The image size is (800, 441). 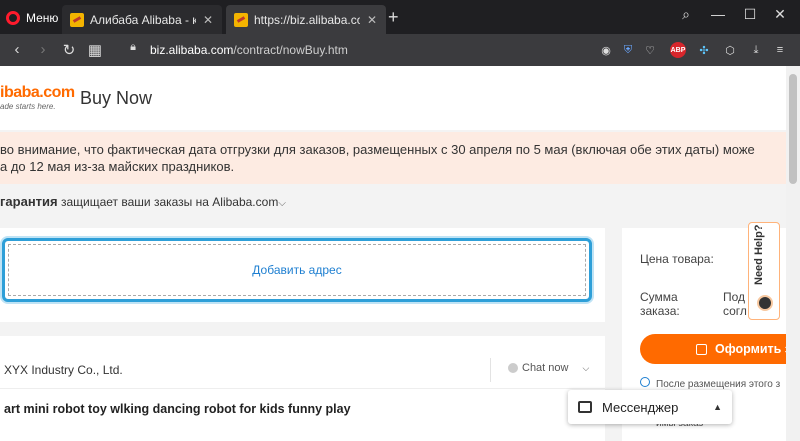 I want to click on guarantee-text: защищает ваши заказы на Alibaba.com, so click(x=169, y=202).